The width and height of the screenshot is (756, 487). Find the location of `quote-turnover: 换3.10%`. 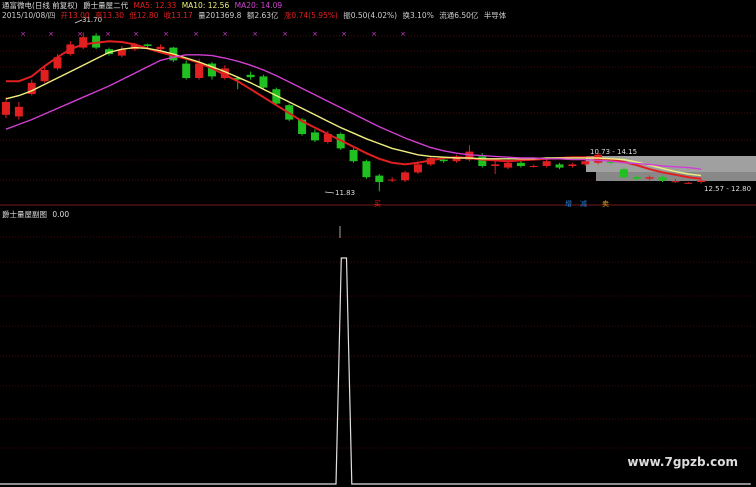

quote-turnover: 换3.10% is located at coordinates (418, 15).